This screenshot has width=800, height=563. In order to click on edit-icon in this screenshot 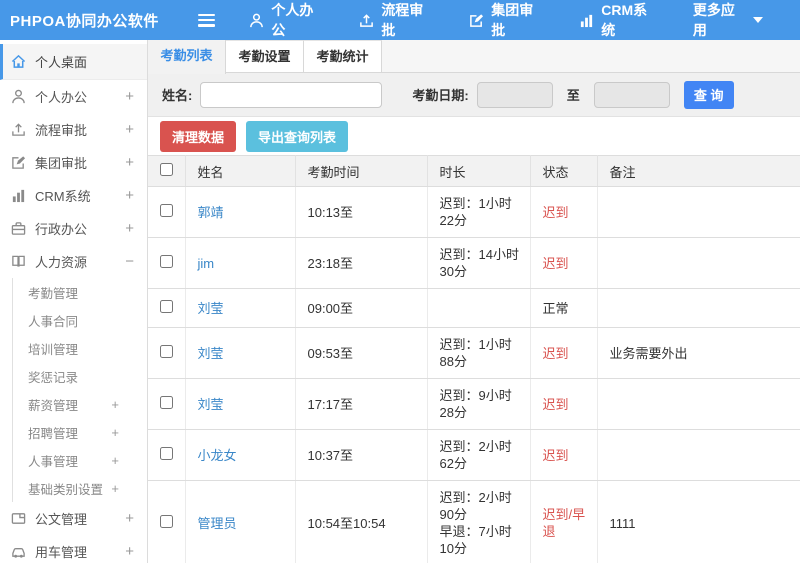, I will do `click(476, 20)`.